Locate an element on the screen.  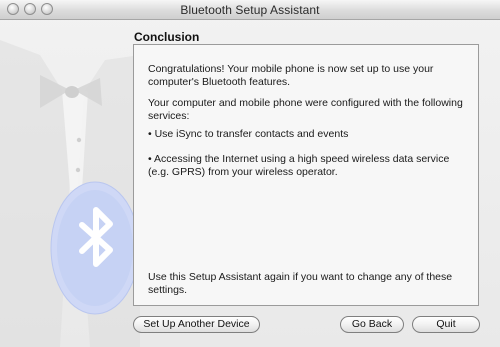
title-bar: Bluetooth Setup Assistant is located at coordinates (250, 10).